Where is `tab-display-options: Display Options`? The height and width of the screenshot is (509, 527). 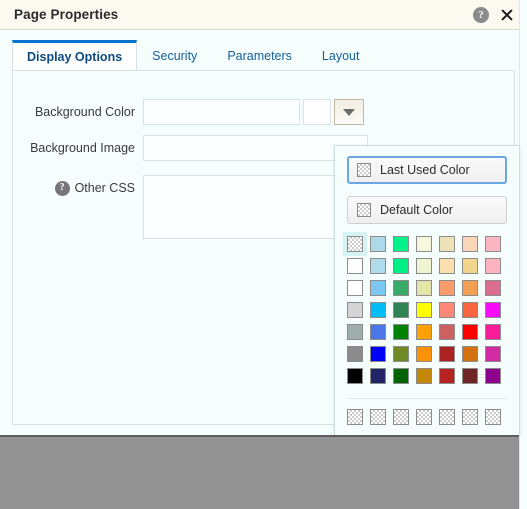 tab-display-options: Display Options is located at coordinates (75, 55).